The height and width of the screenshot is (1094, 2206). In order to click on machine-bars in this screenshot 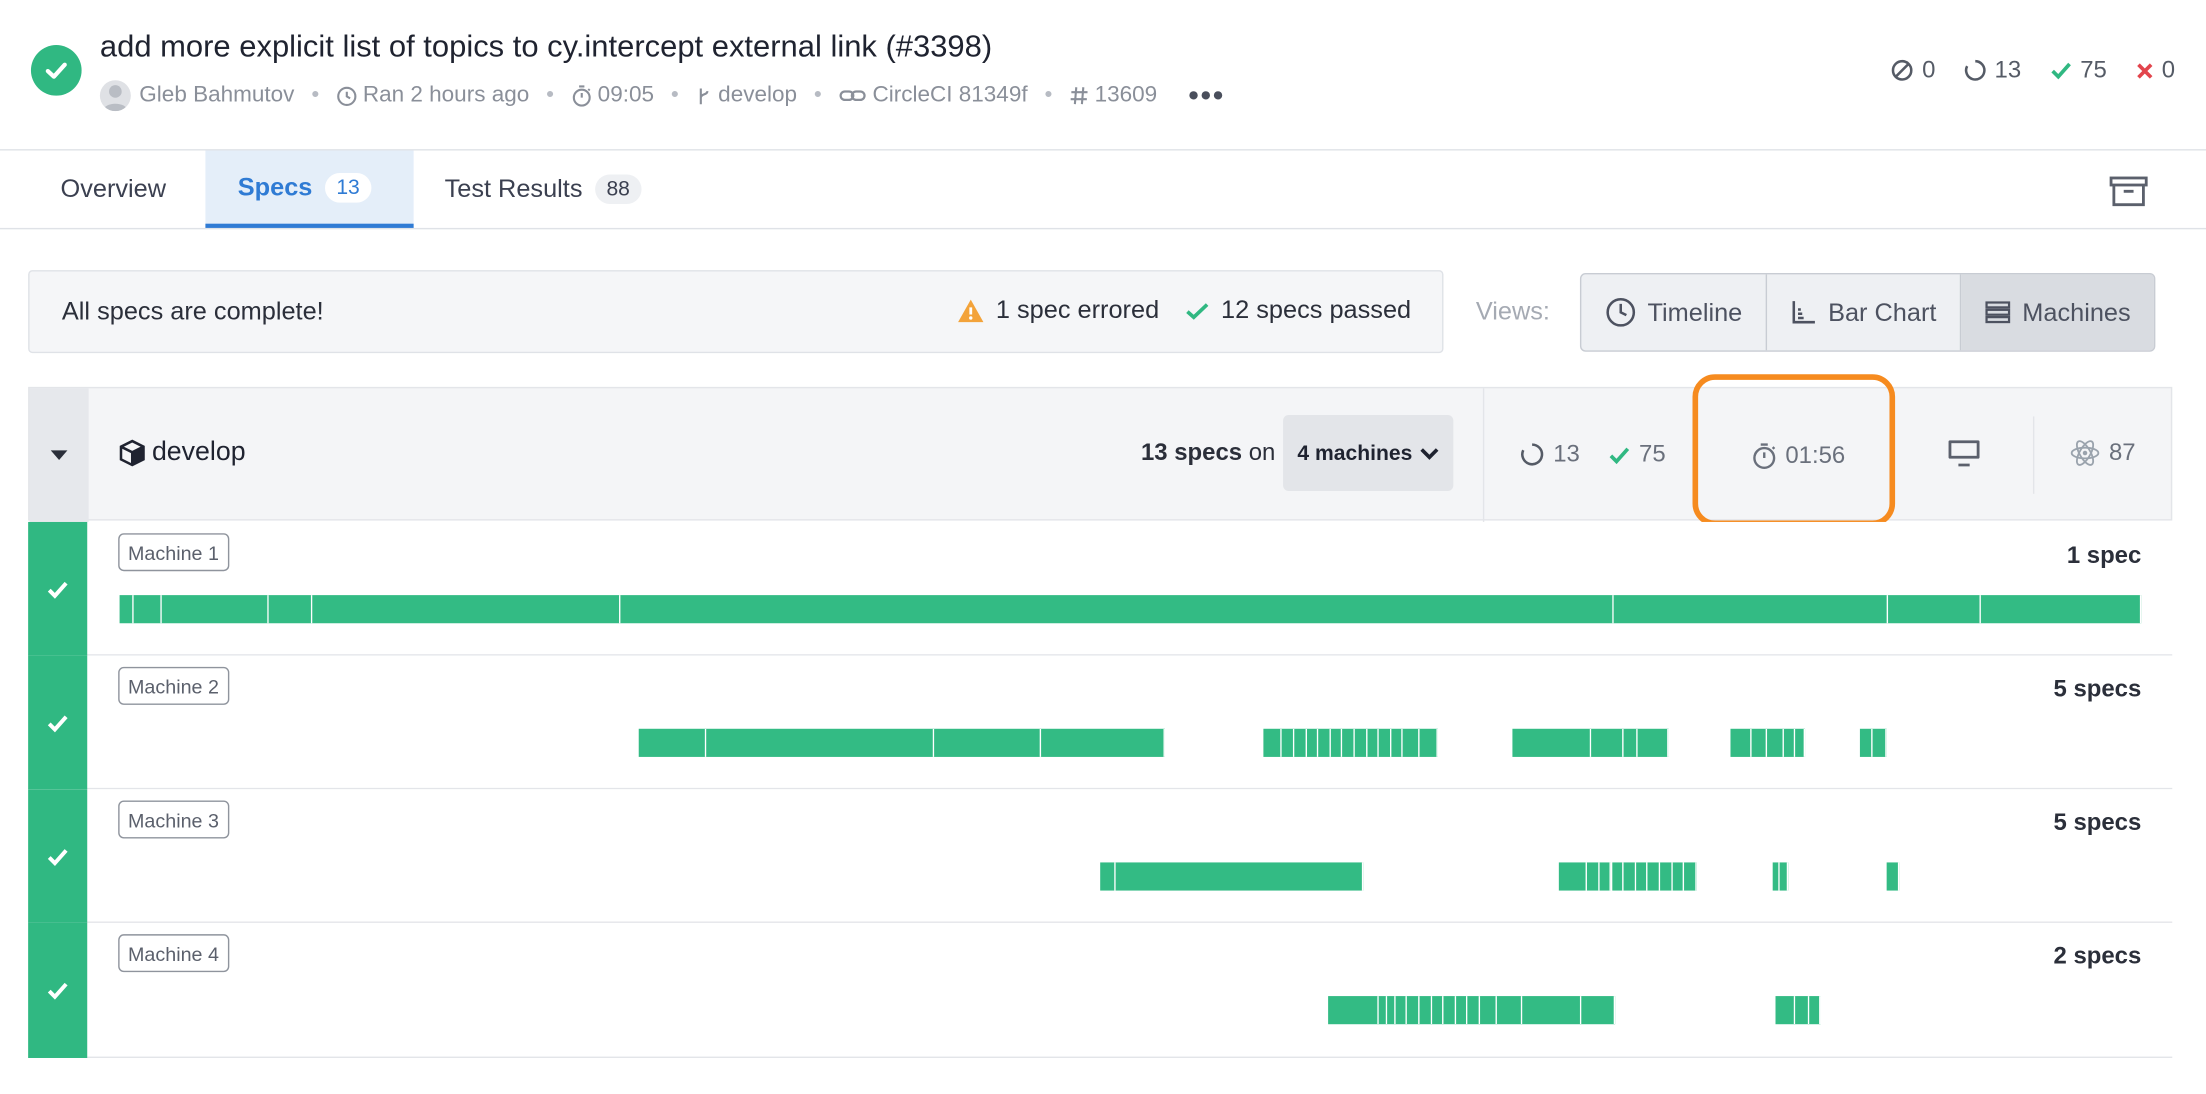, I will do `click(1100, 856)`.